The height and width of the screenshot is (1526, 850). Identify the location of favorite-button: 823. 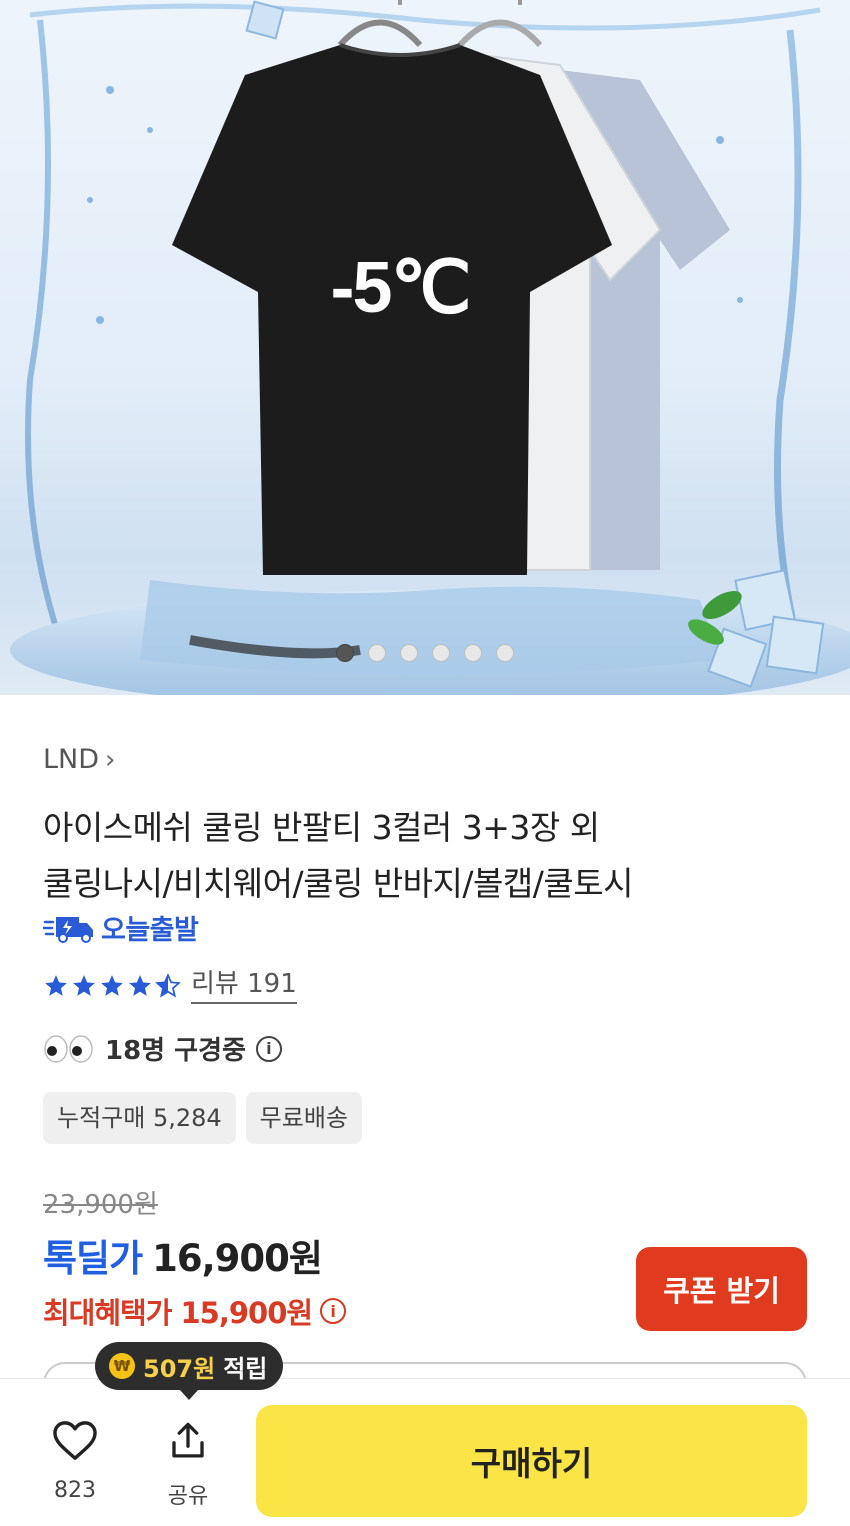
(75, 1461).